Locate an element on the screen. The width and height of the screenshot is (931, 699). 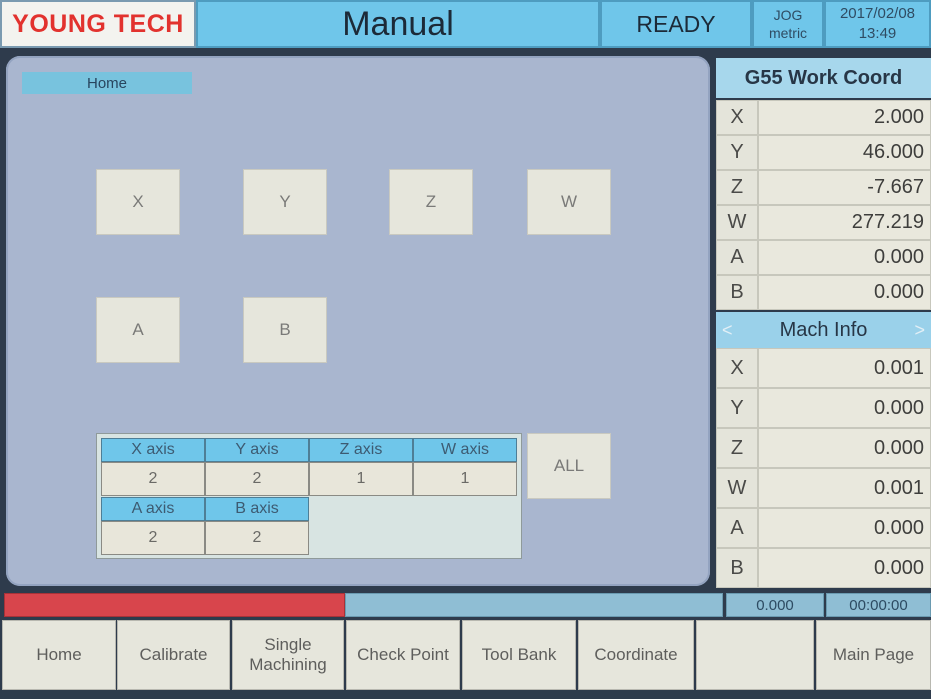
axis-value: 277.219 is located at coordinates (844, 222).